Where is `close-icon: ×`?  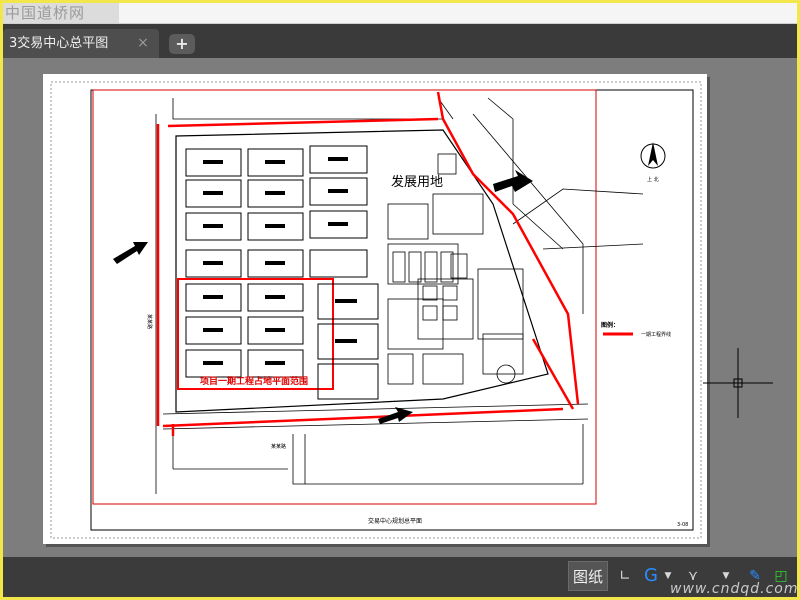
close-icon: × is located at coordinates (143, 43).